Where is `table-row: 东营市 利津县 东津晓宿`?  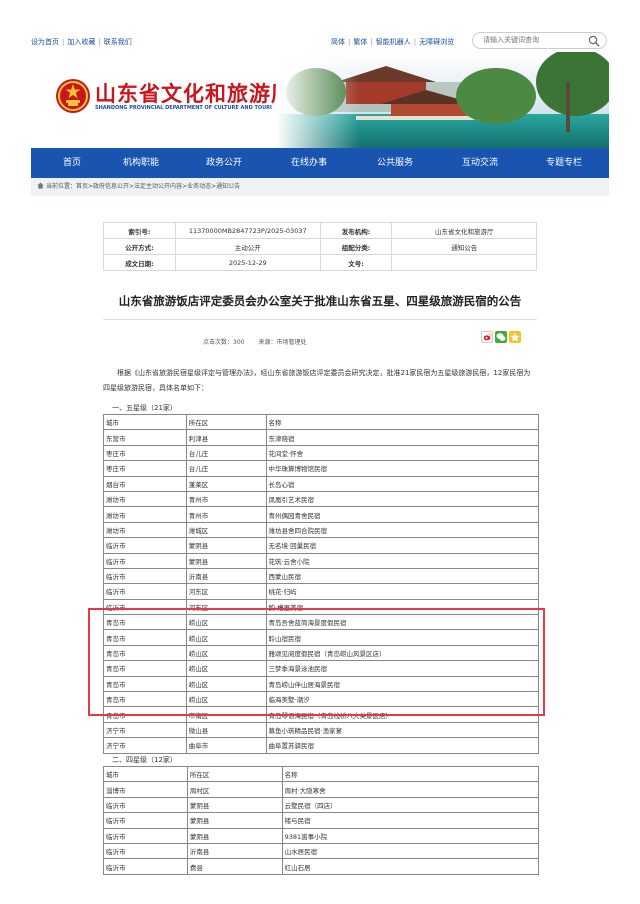 table-row: 东营市 利津县 东津晓宿 is located at coordinates (321, 437).